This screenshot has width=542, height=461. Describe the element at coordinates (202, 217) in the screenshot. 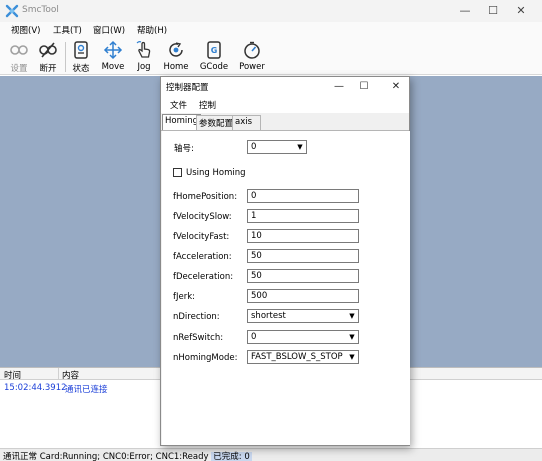

I see `field-label-velocity-slow: fVelocitySlow:` at that location.